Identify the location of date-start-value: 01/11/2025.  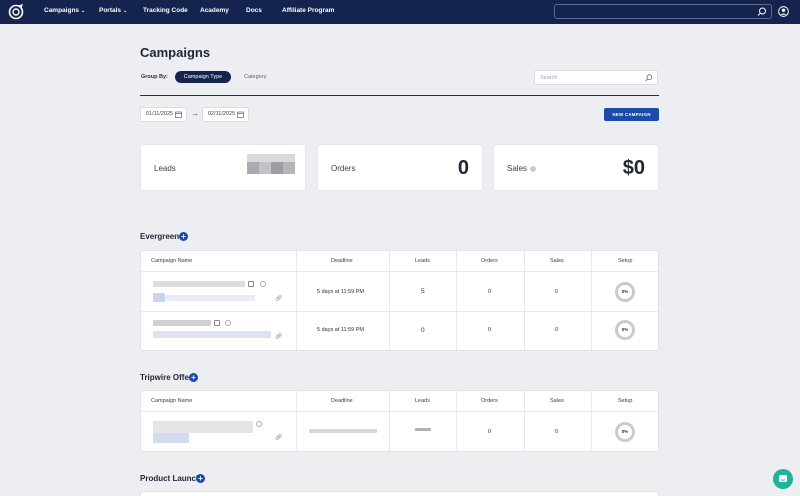
(160, 114).